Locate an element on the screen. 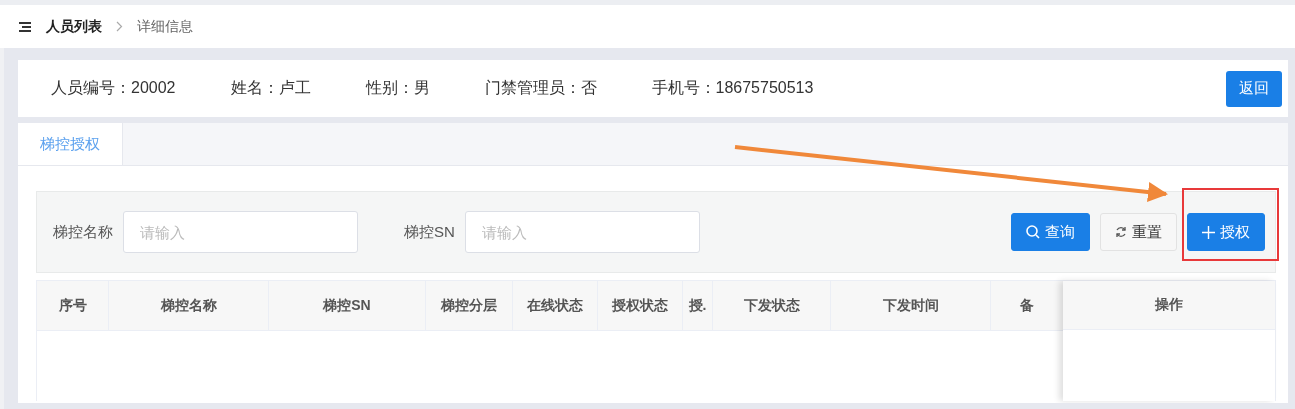 The height and width of the screenshot is (409, 1295). tab: 梯控授权 is located at coordinates (70, 144).